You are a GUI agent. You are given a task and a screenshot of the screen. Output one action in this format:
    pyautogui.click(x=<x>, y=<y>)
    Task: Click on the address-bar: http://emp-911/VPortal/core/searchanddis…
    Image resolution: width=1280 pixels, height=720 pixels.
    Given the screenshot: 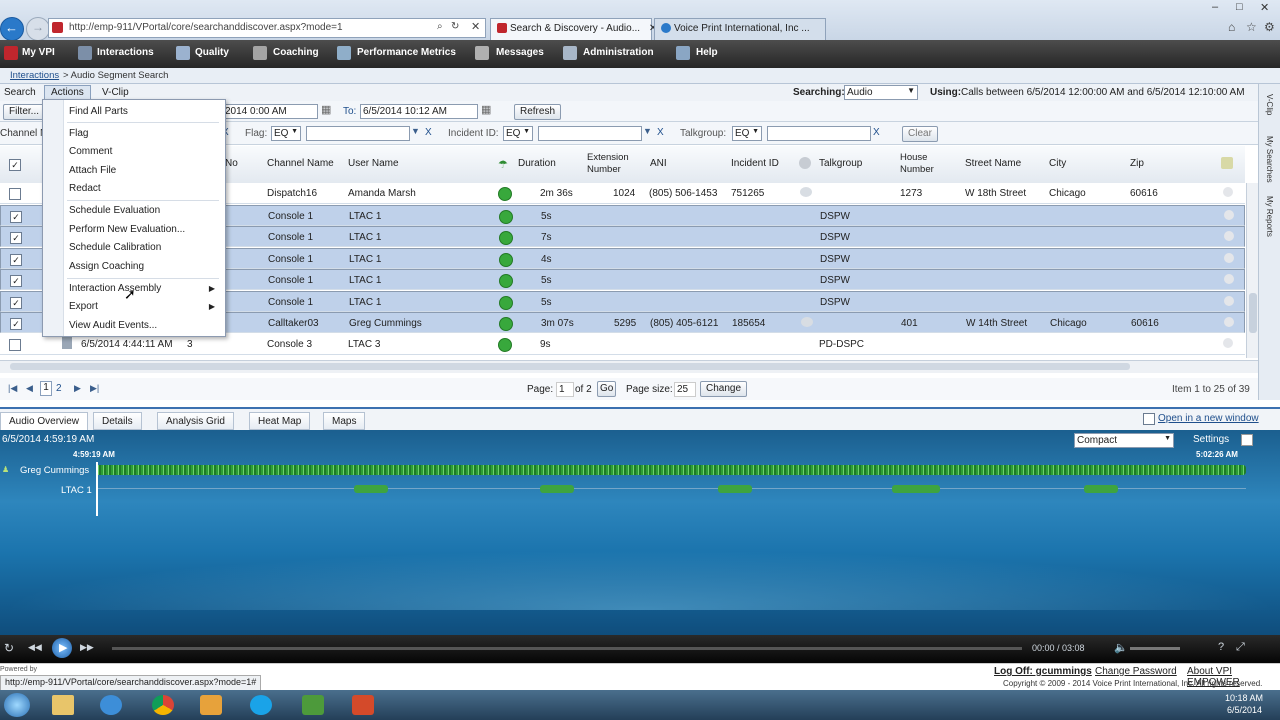 What is the action you would take?
    pyautogui.click(x=267, y=28)
    